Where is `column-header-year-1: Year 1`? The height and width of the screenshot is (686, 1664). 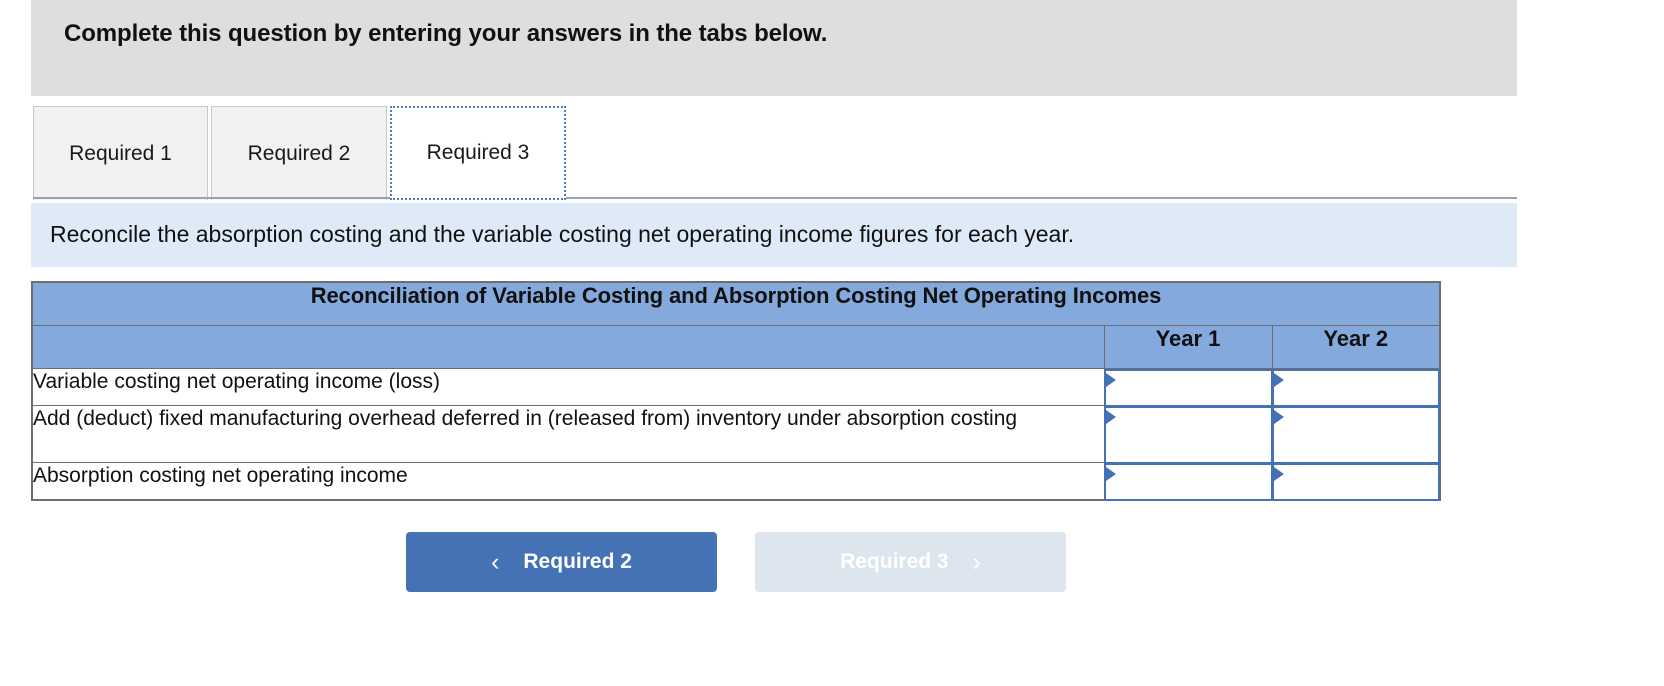 column-header-year-1: Year 1 is located at coordinates (1188, 347).